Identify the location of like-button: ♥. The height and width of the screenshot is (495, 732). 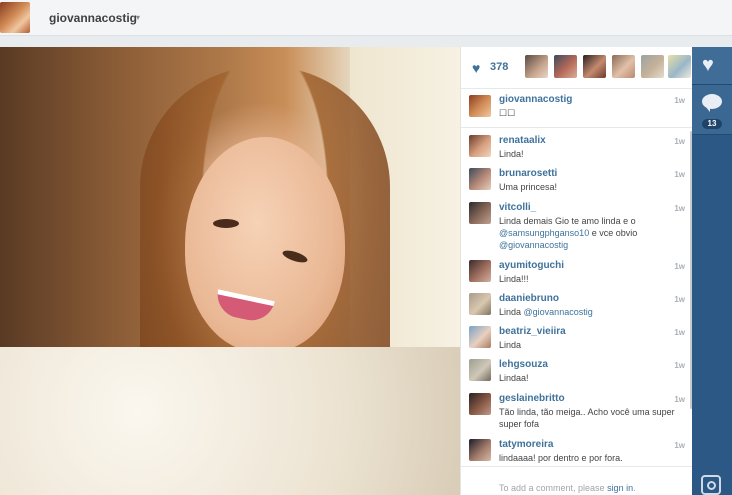
(712, 66).